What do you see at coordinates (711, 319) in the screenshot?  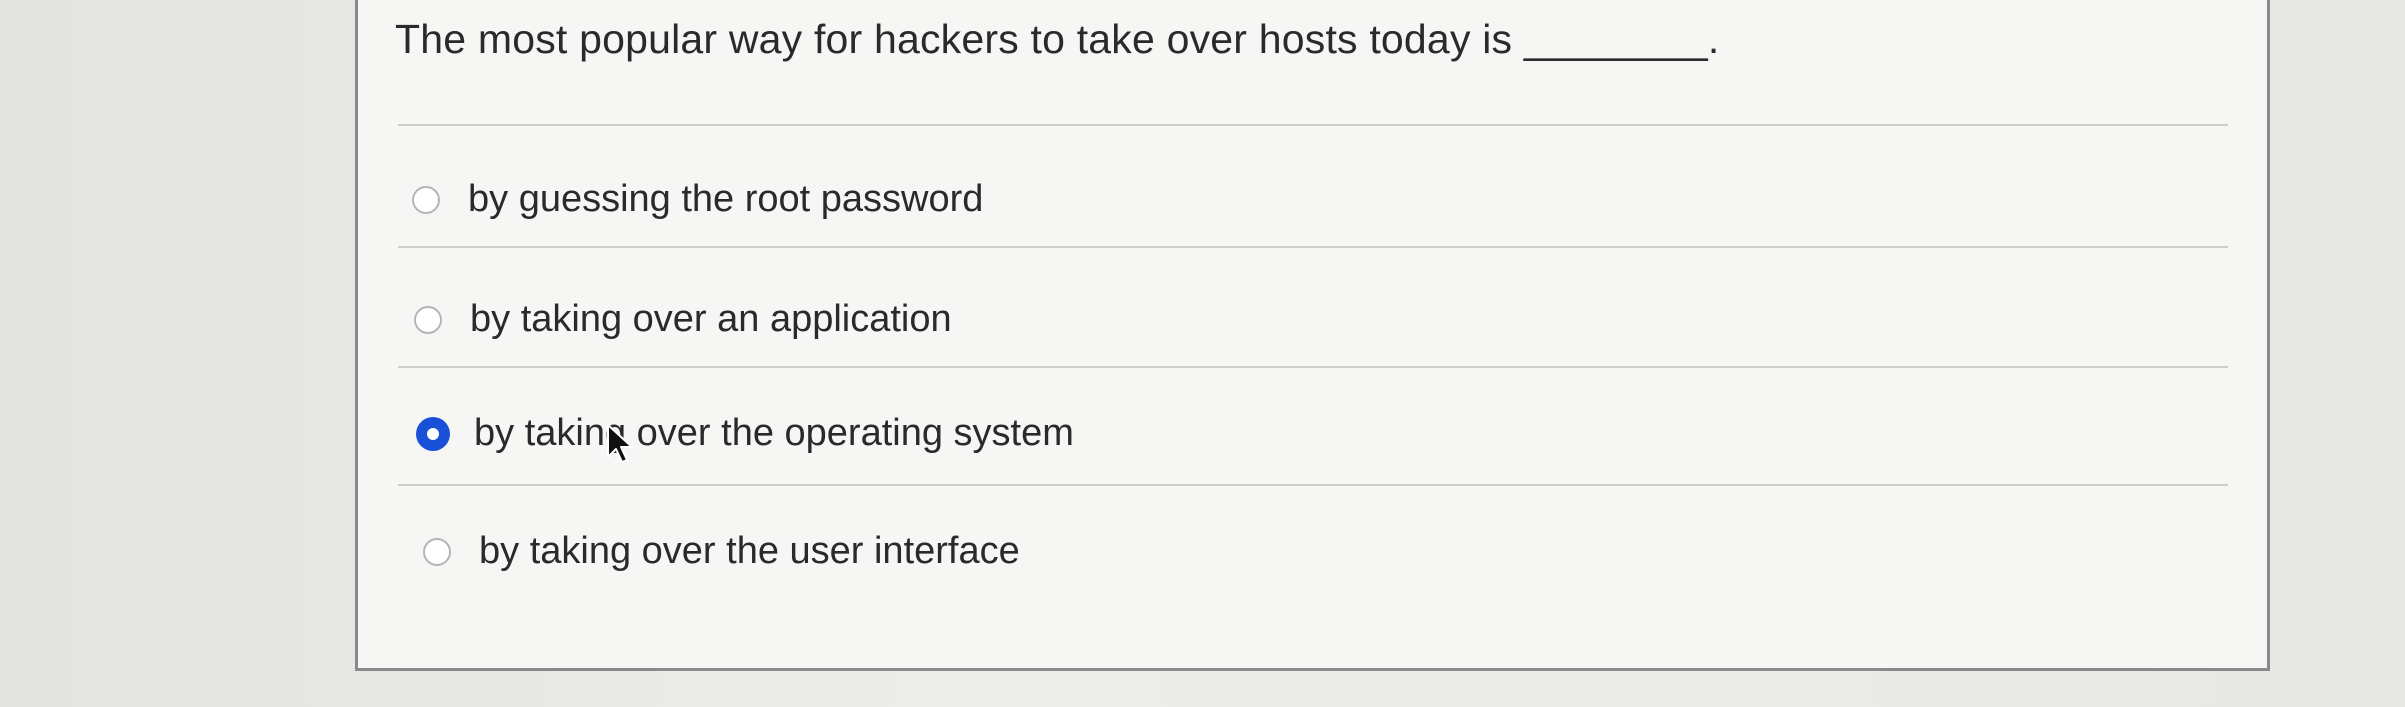 I see `answer-label: by taking over an application` at bounding box center [711, 319].